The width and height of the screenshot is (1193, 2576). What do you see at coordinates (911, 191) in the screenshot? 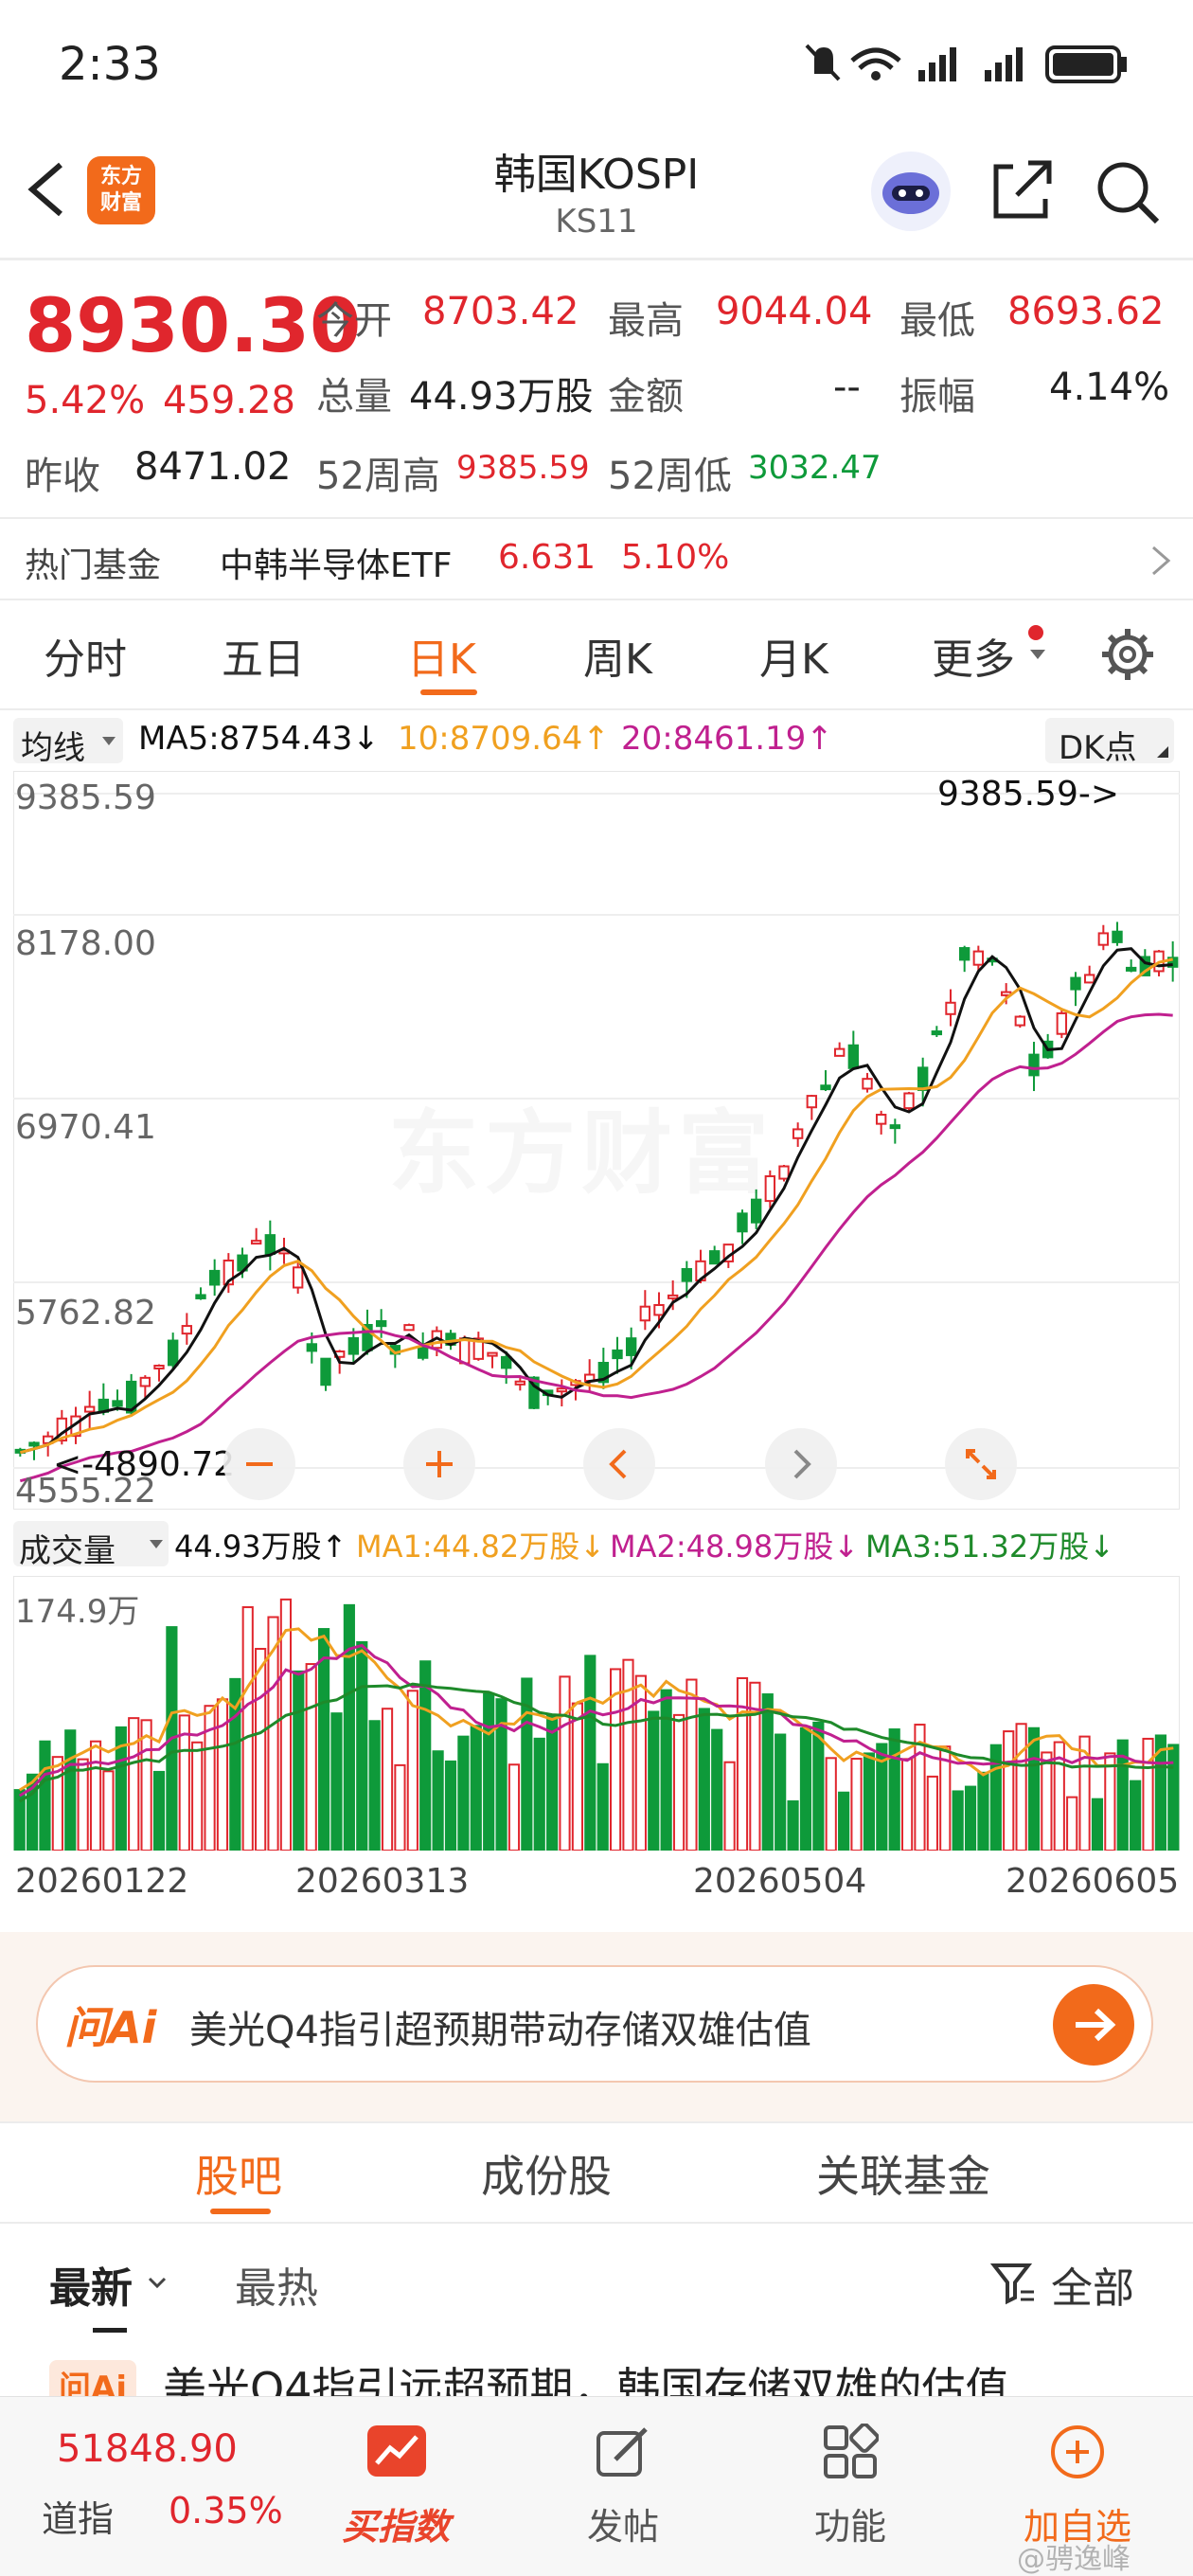
I see `robot-assistant-icon` at bounding box center [911, 191].